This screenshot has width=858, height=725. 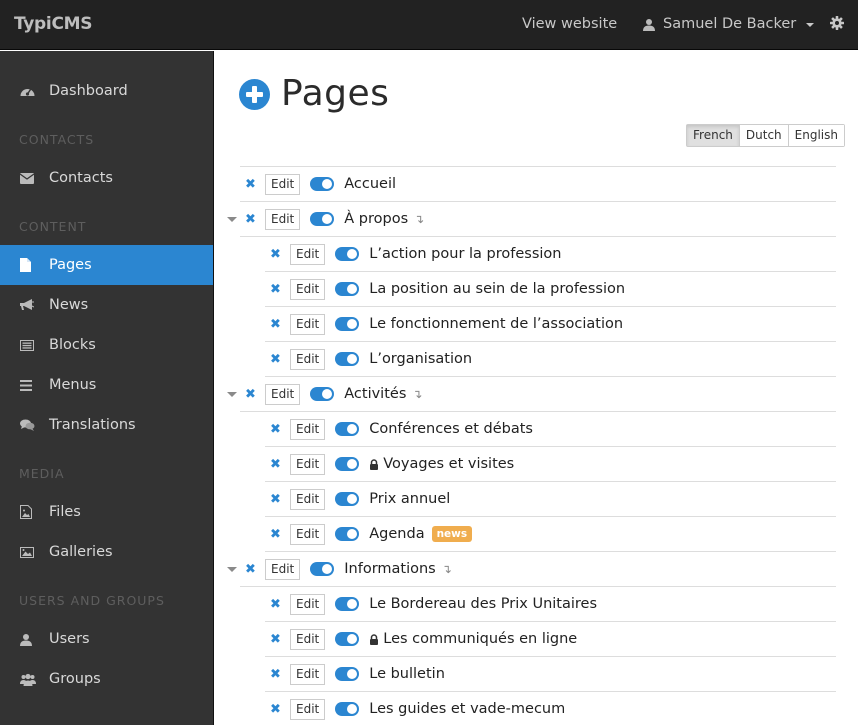 I want to click on page-title-cell: Activités ↴, so click(x=383, y=394).